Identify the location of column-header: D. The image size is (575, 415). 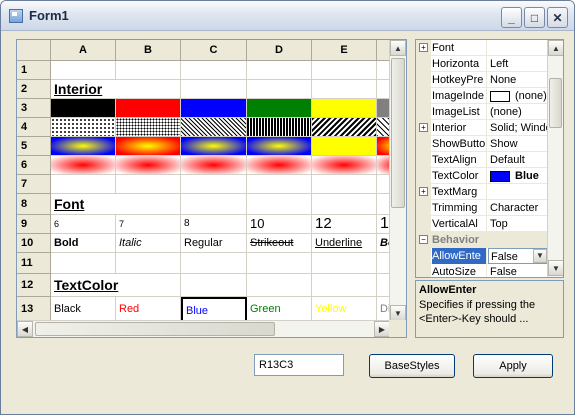
(279, 50).